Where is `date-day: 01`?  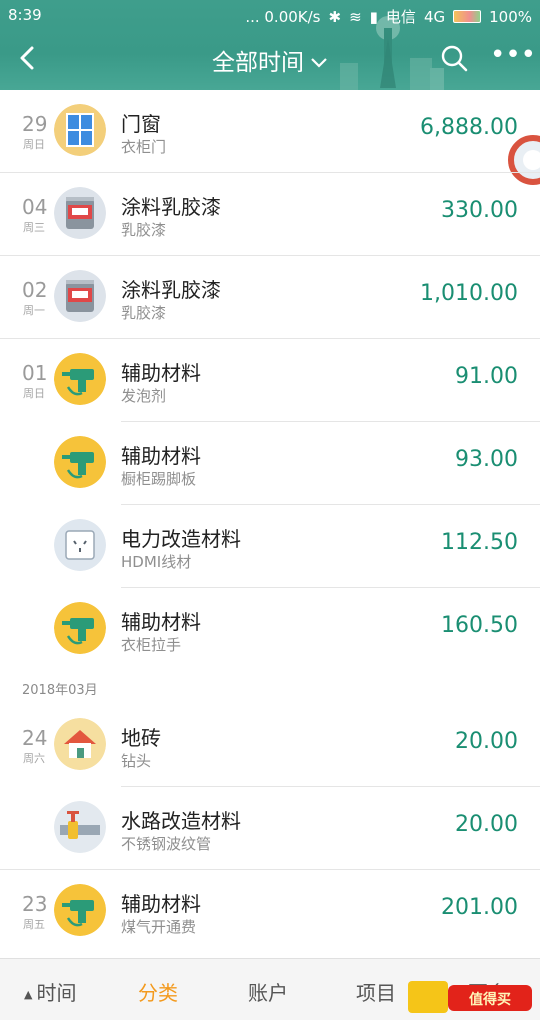 date-day: 01 is located at coordinates (35, 373).